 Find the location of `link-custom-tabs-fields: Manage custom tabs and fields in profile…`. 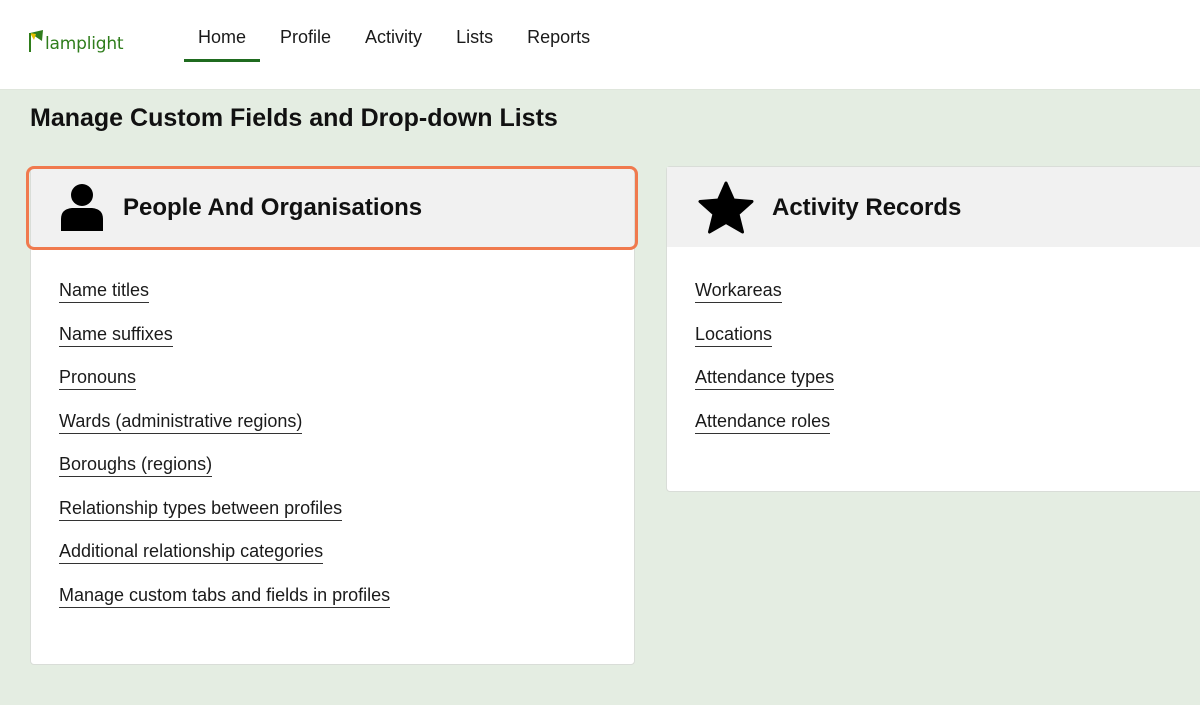

link-custom-tabs-fields: Manage custom tabs and fields in profile… is located at coordinates (225, 596).